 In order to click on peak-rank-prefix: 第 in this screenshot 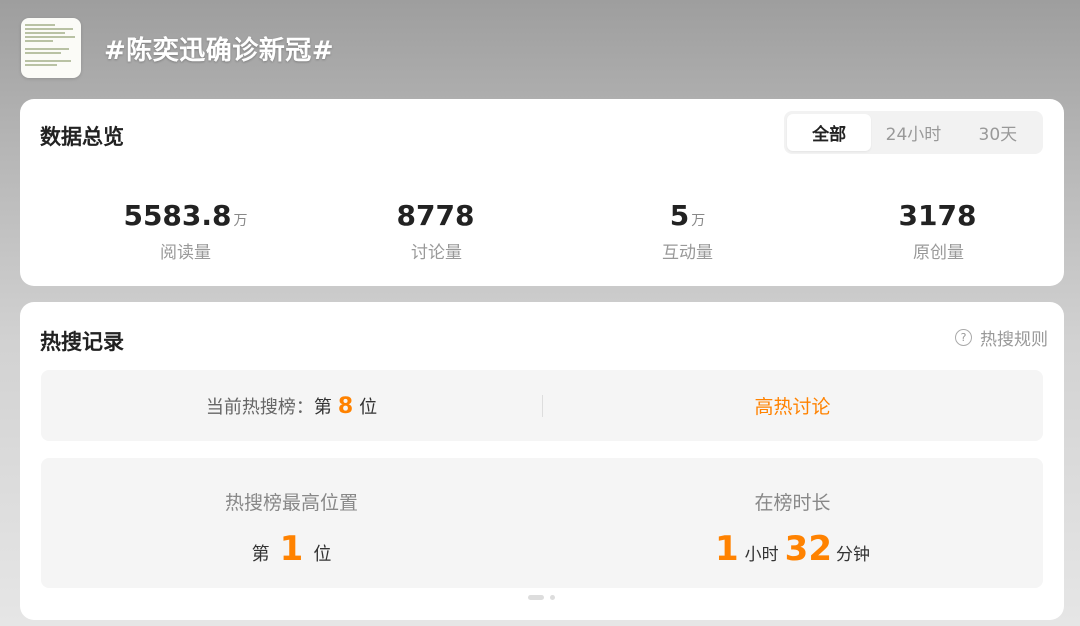, I will do `click(260, 554)`.